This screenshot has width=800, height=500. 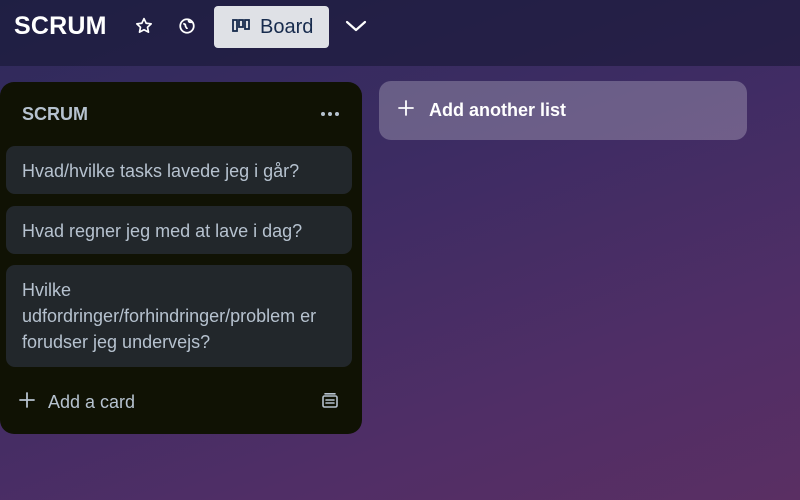 What do you see at coordinates (498, 110) in the screenshot?
I see `add-list-label: Add another list` at bounding box center [498, 110].